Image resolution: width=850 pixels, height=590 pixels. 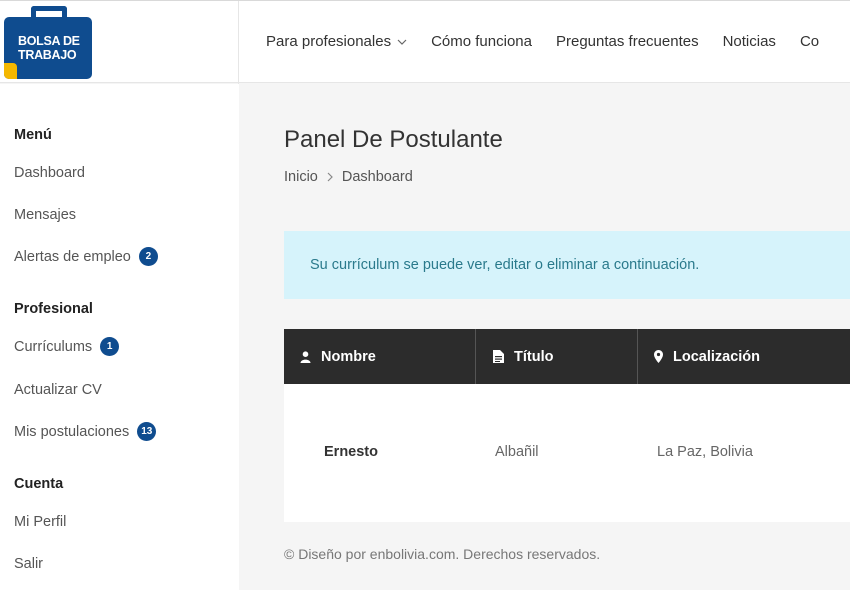 What do you see at coordinates (72, 431) in the screenshot?
I see `sidebar-item-label: Mis postulaciones` at bounding box center [72, 431].